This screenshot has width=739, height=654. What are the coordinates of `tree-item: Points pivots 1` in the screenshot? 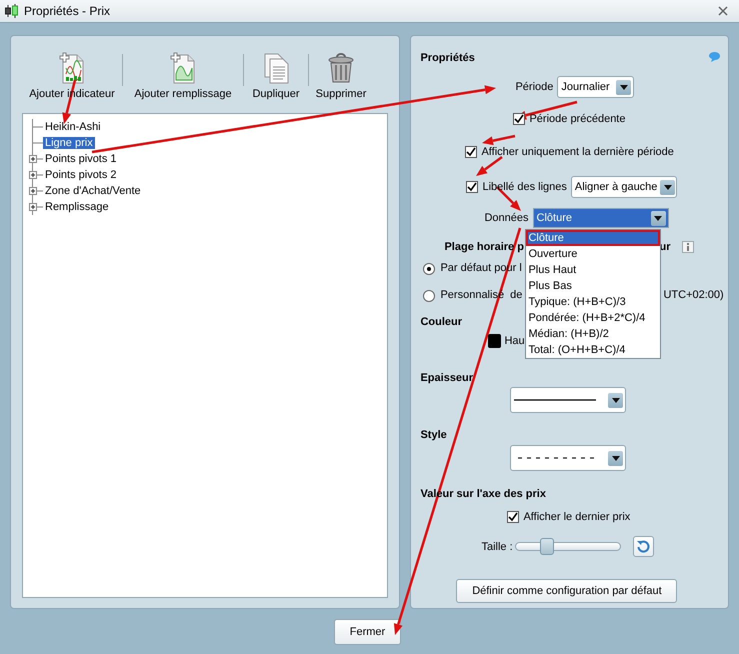 It's located at (81, 159).